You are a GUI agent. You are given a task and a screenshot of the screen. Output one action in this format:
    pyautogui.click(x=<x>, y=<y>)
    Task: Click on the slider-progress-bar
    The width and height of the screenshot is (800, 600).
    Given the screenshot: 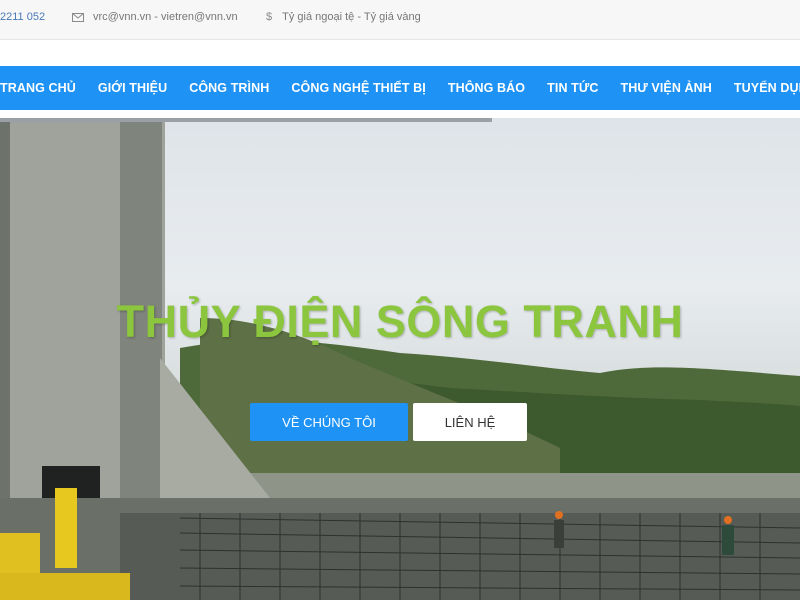 What is the action you would take?
    pyautogui.click(x=246, y=120)
    